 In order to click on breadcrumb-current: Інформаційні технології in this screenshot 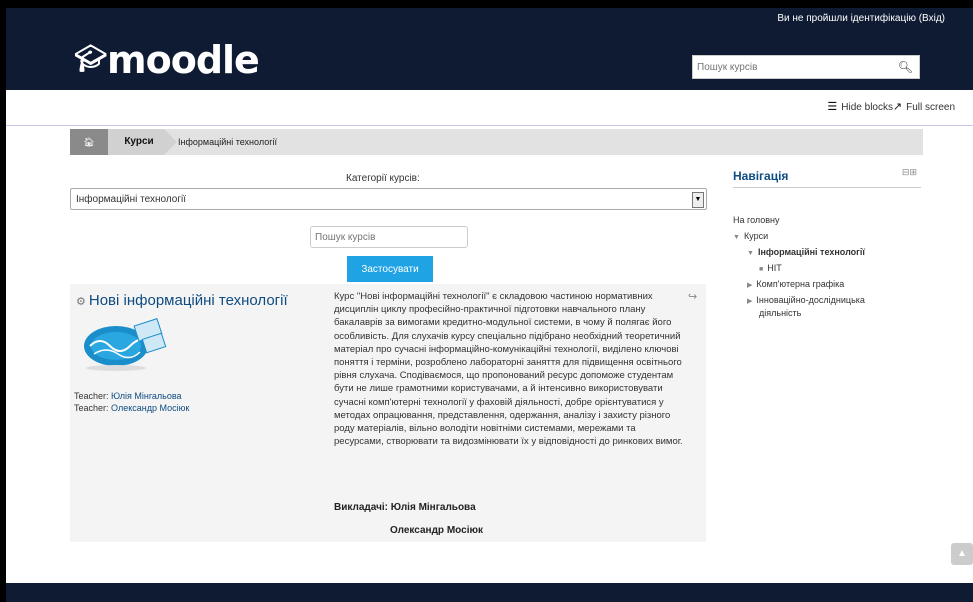, I will do `click(227, 142)`.